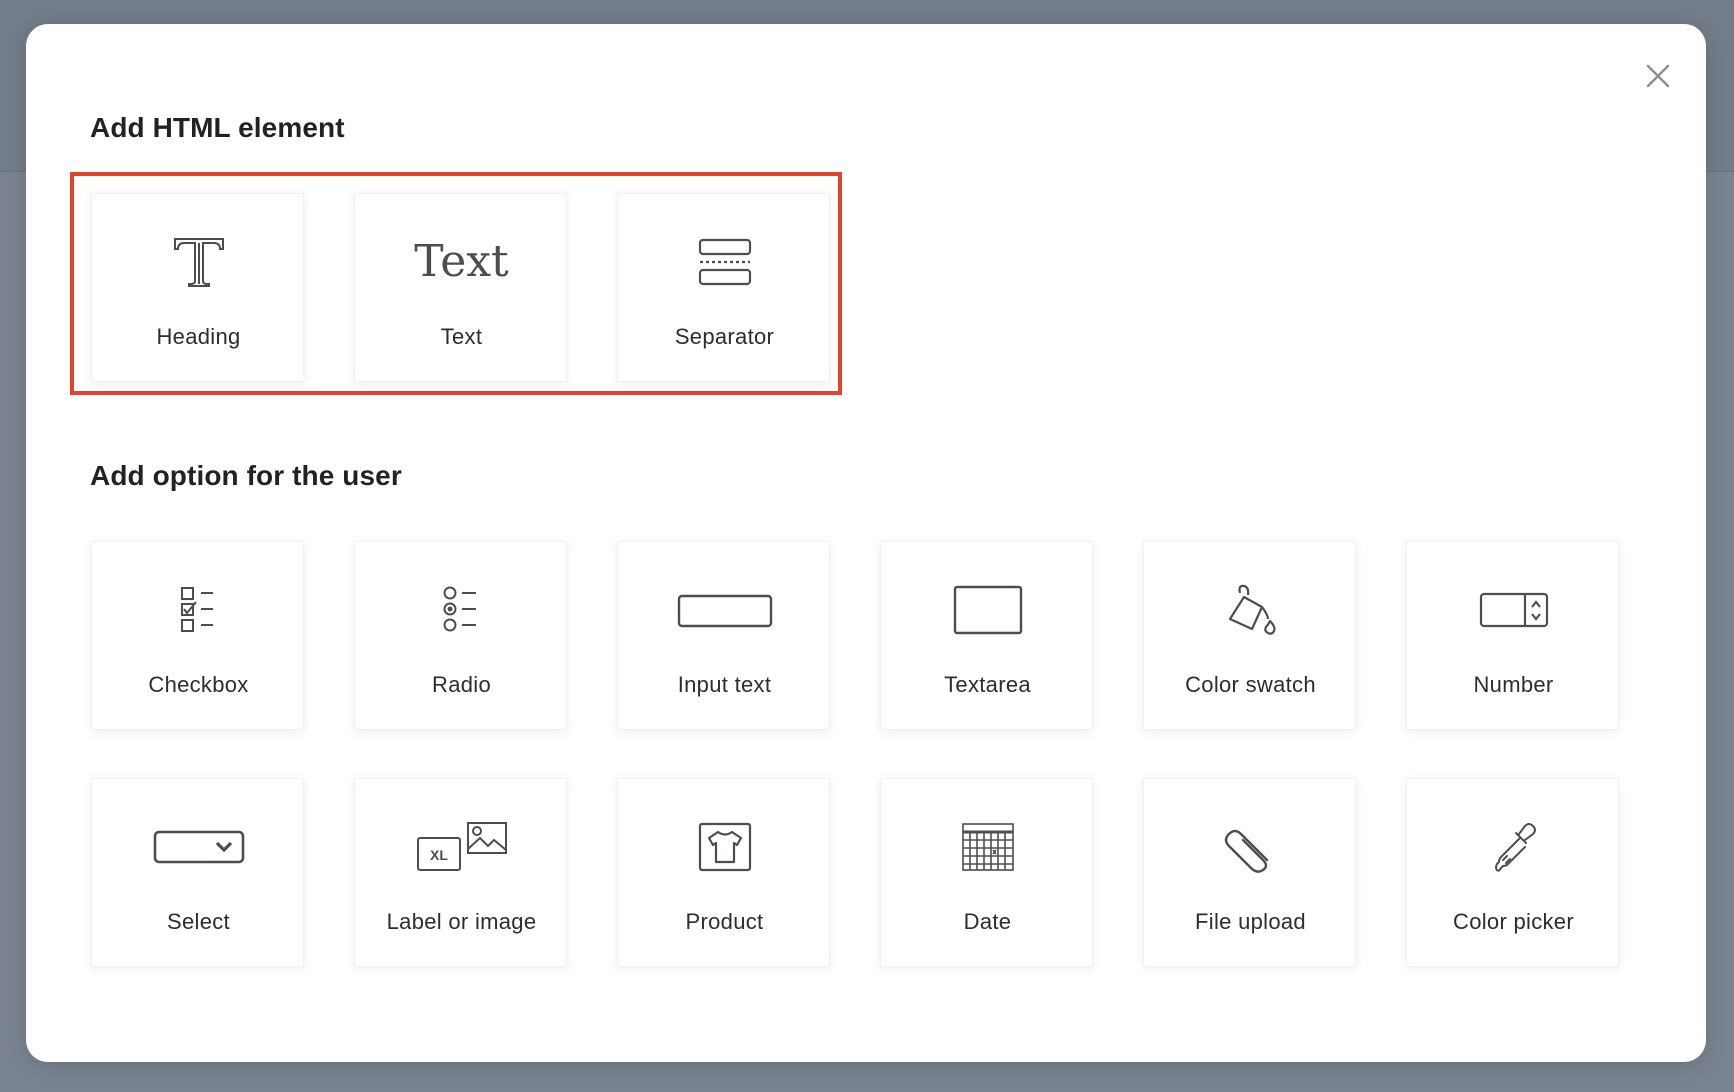 This screenshot has height=1092, width=1734. I want to click on heading-label: Heading, so click(198, 336).